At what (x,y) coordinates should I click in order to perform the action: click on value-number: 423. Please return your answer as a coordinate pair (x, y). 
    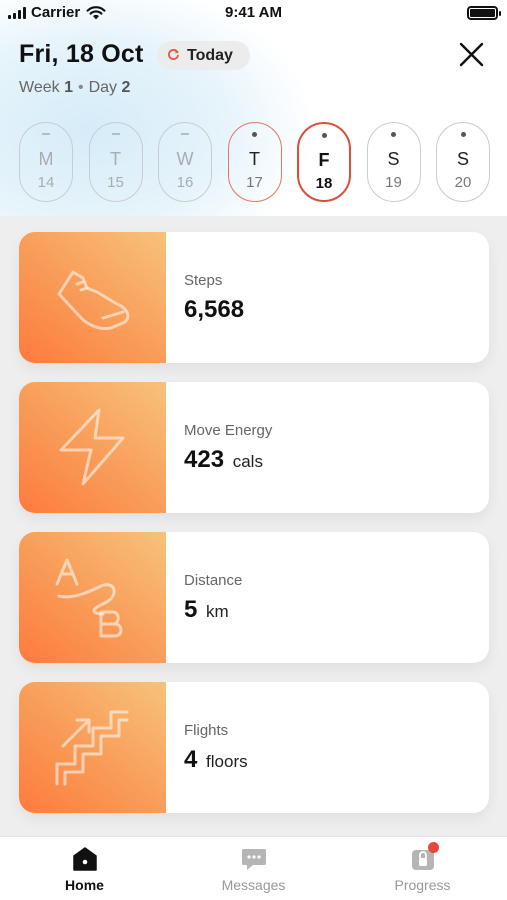
    Looking at the image, I should click on (204, 459).